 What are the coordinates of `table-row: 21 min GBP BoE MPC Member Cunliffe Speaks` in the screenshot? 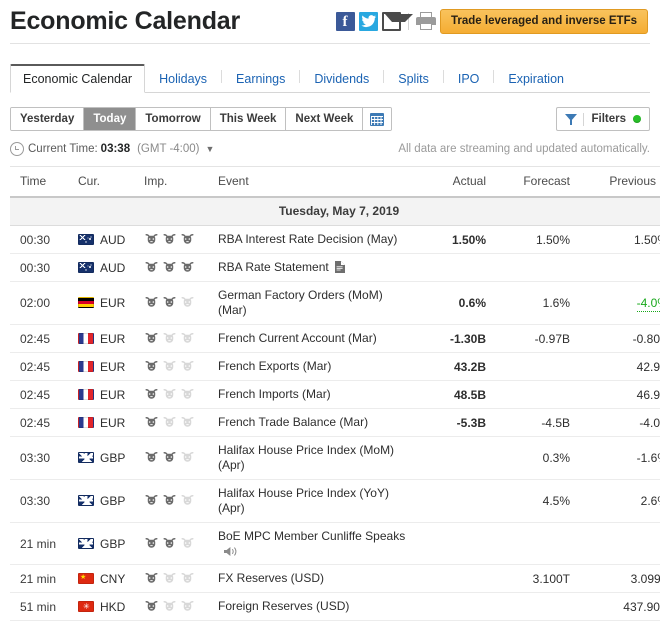 It's located at (335, 543).